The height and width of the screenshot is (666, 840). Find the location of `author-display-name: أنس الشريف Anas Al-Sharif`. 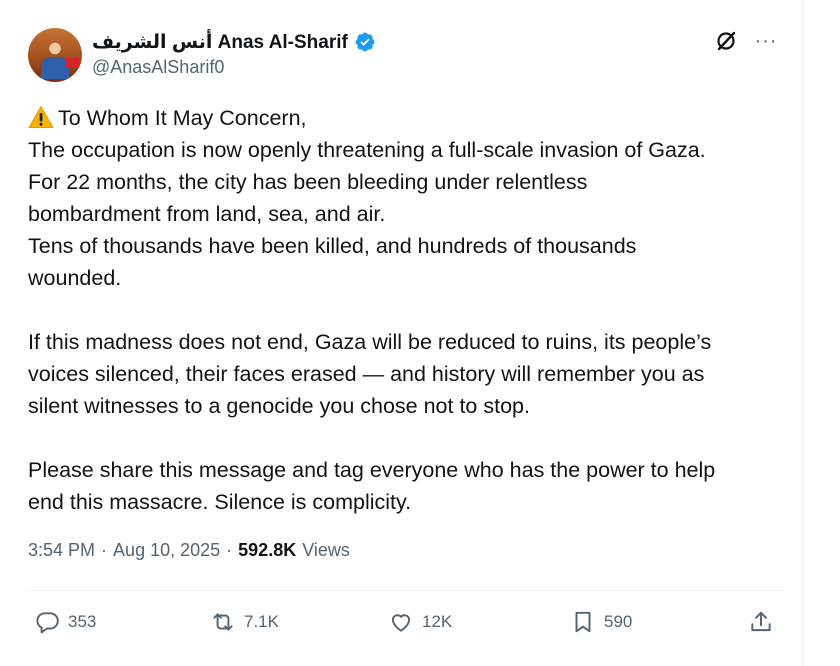

author-display-name: أنس الشريف Anas Al-Sharif is located at coordinates (220, 42).